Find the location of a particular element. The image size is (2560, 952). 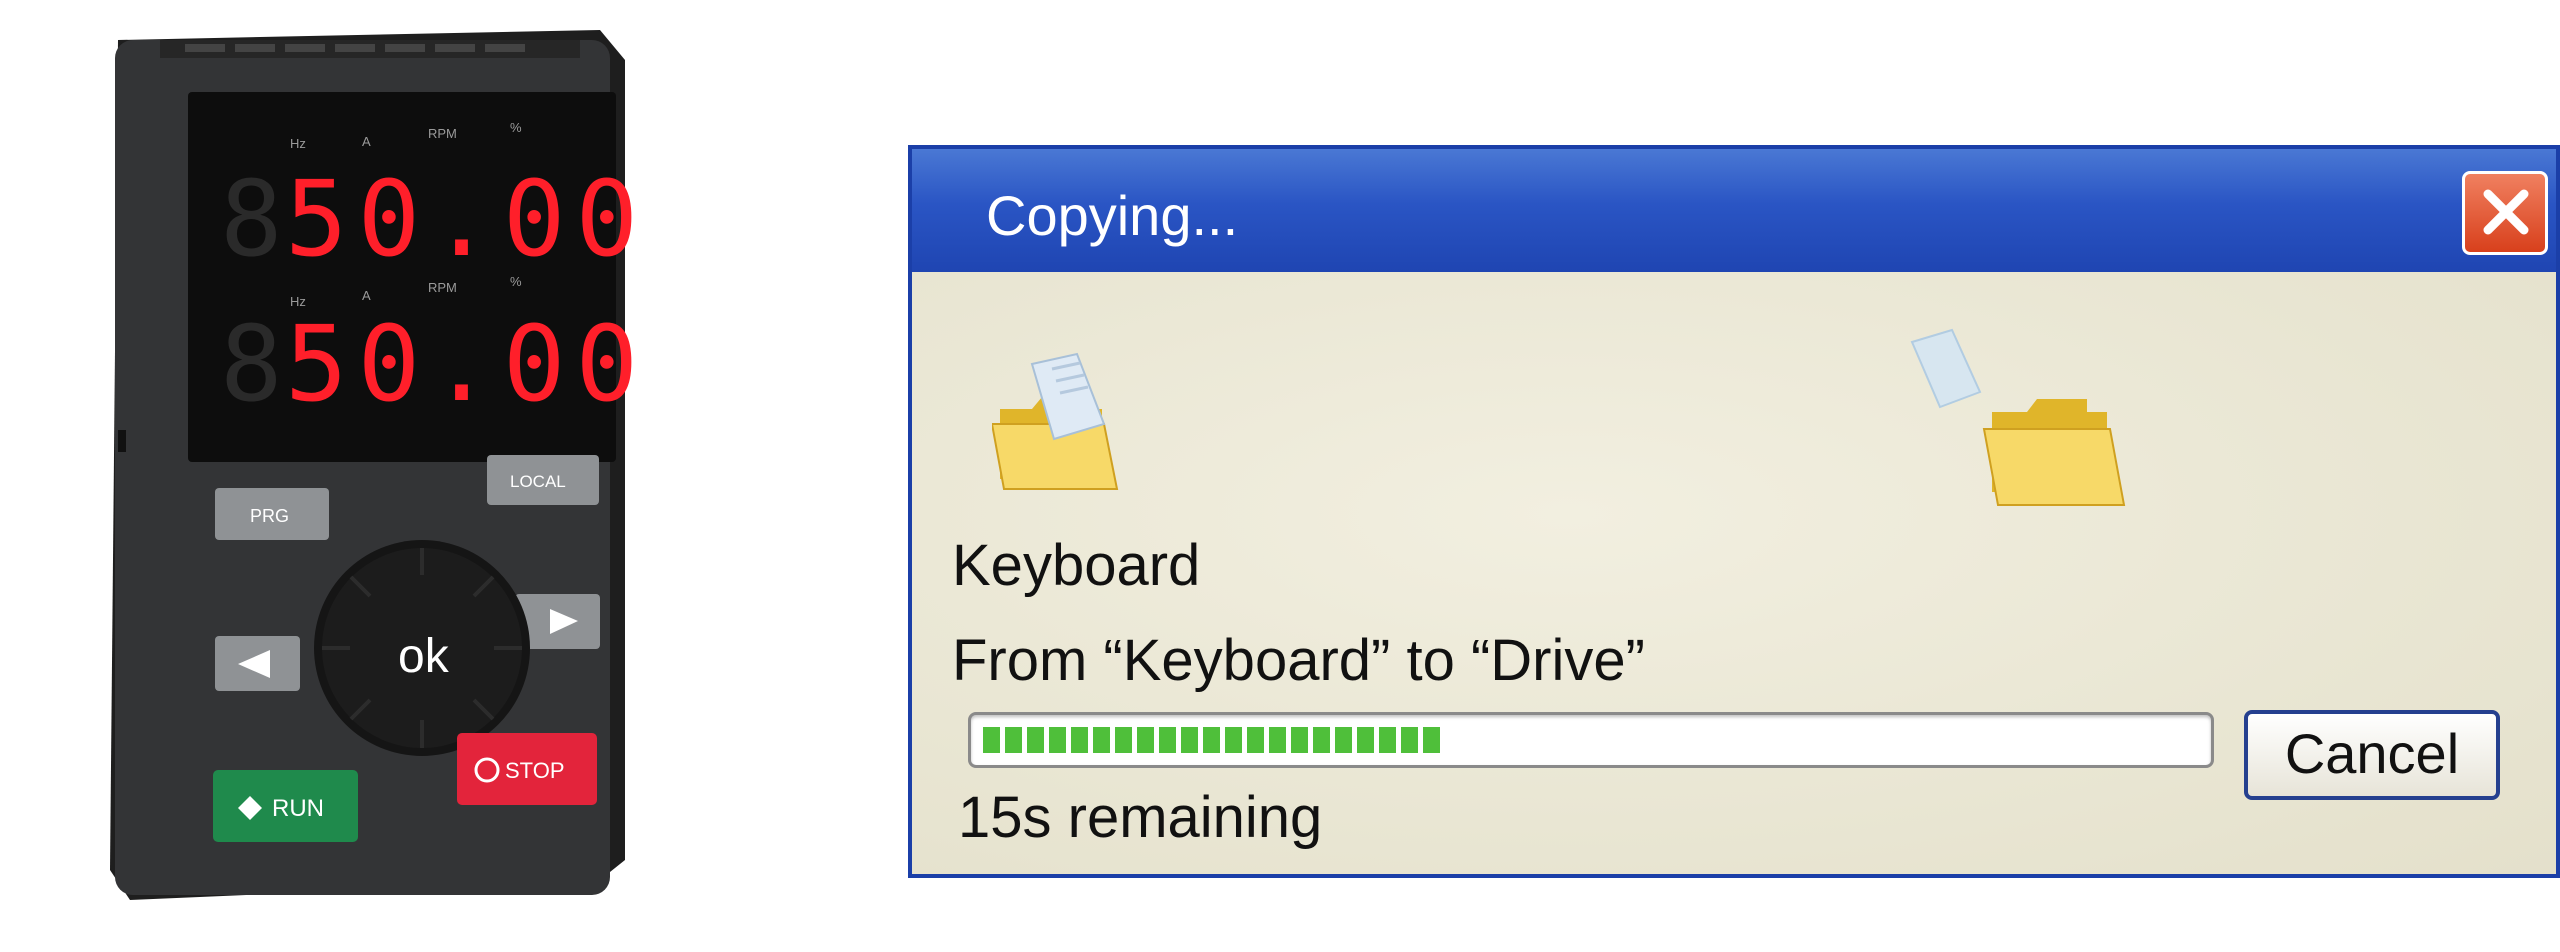

svg-text: PRG is located at coordinates (269, 516).